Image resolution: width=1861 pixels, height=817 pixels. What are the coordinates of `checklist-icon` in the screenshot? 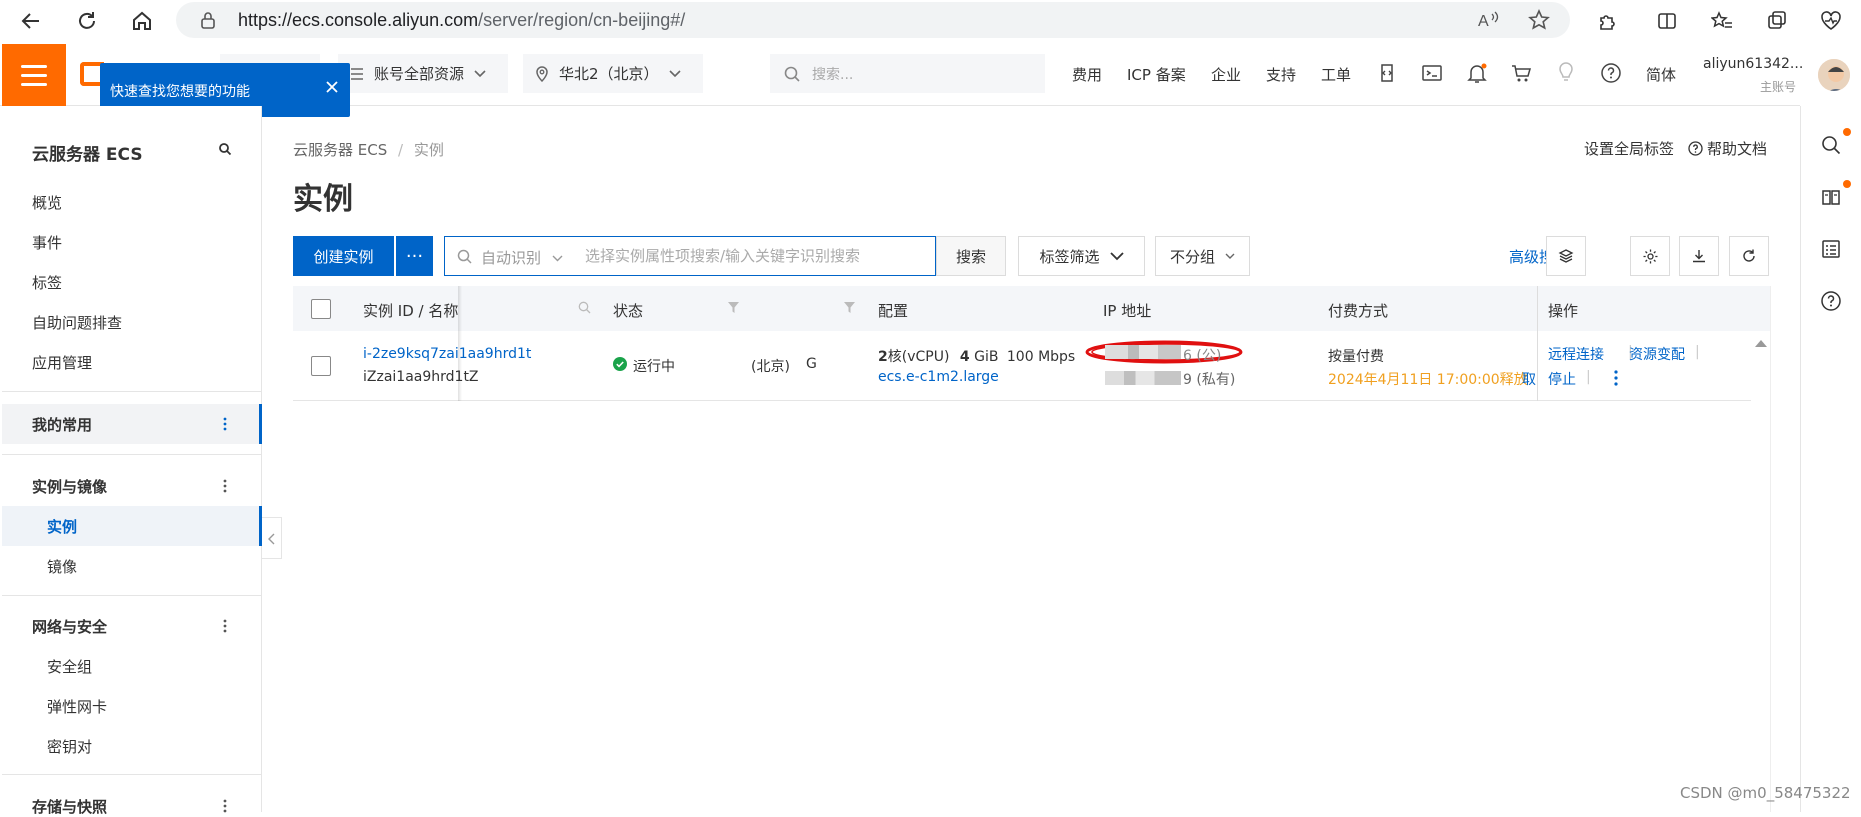 It's located at (1831, 249).